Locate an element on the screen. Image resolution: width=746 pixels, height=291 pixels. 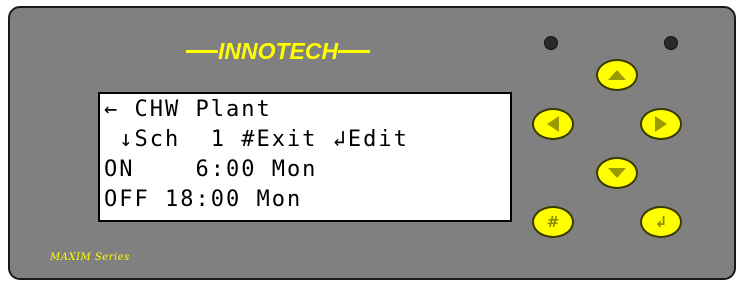
brand-logo: INNOTECH is located at coordinates (278, 51).